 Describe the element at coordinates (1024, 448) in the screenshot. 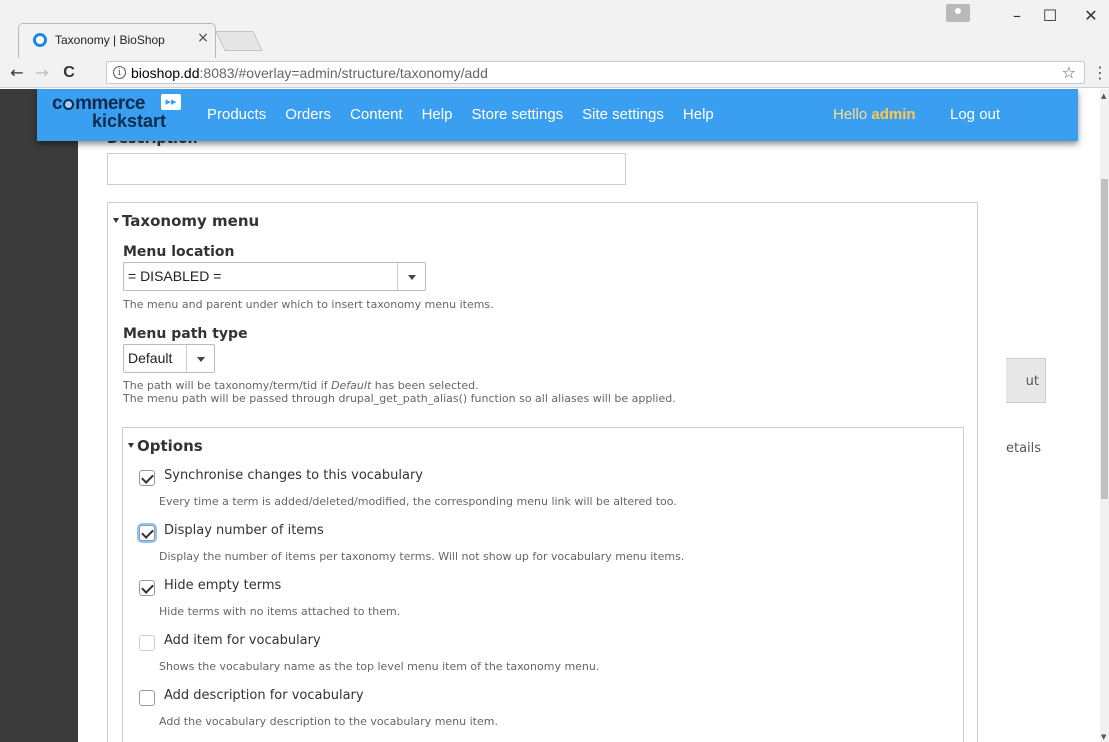

I see `background-details-text: etails` at that location.